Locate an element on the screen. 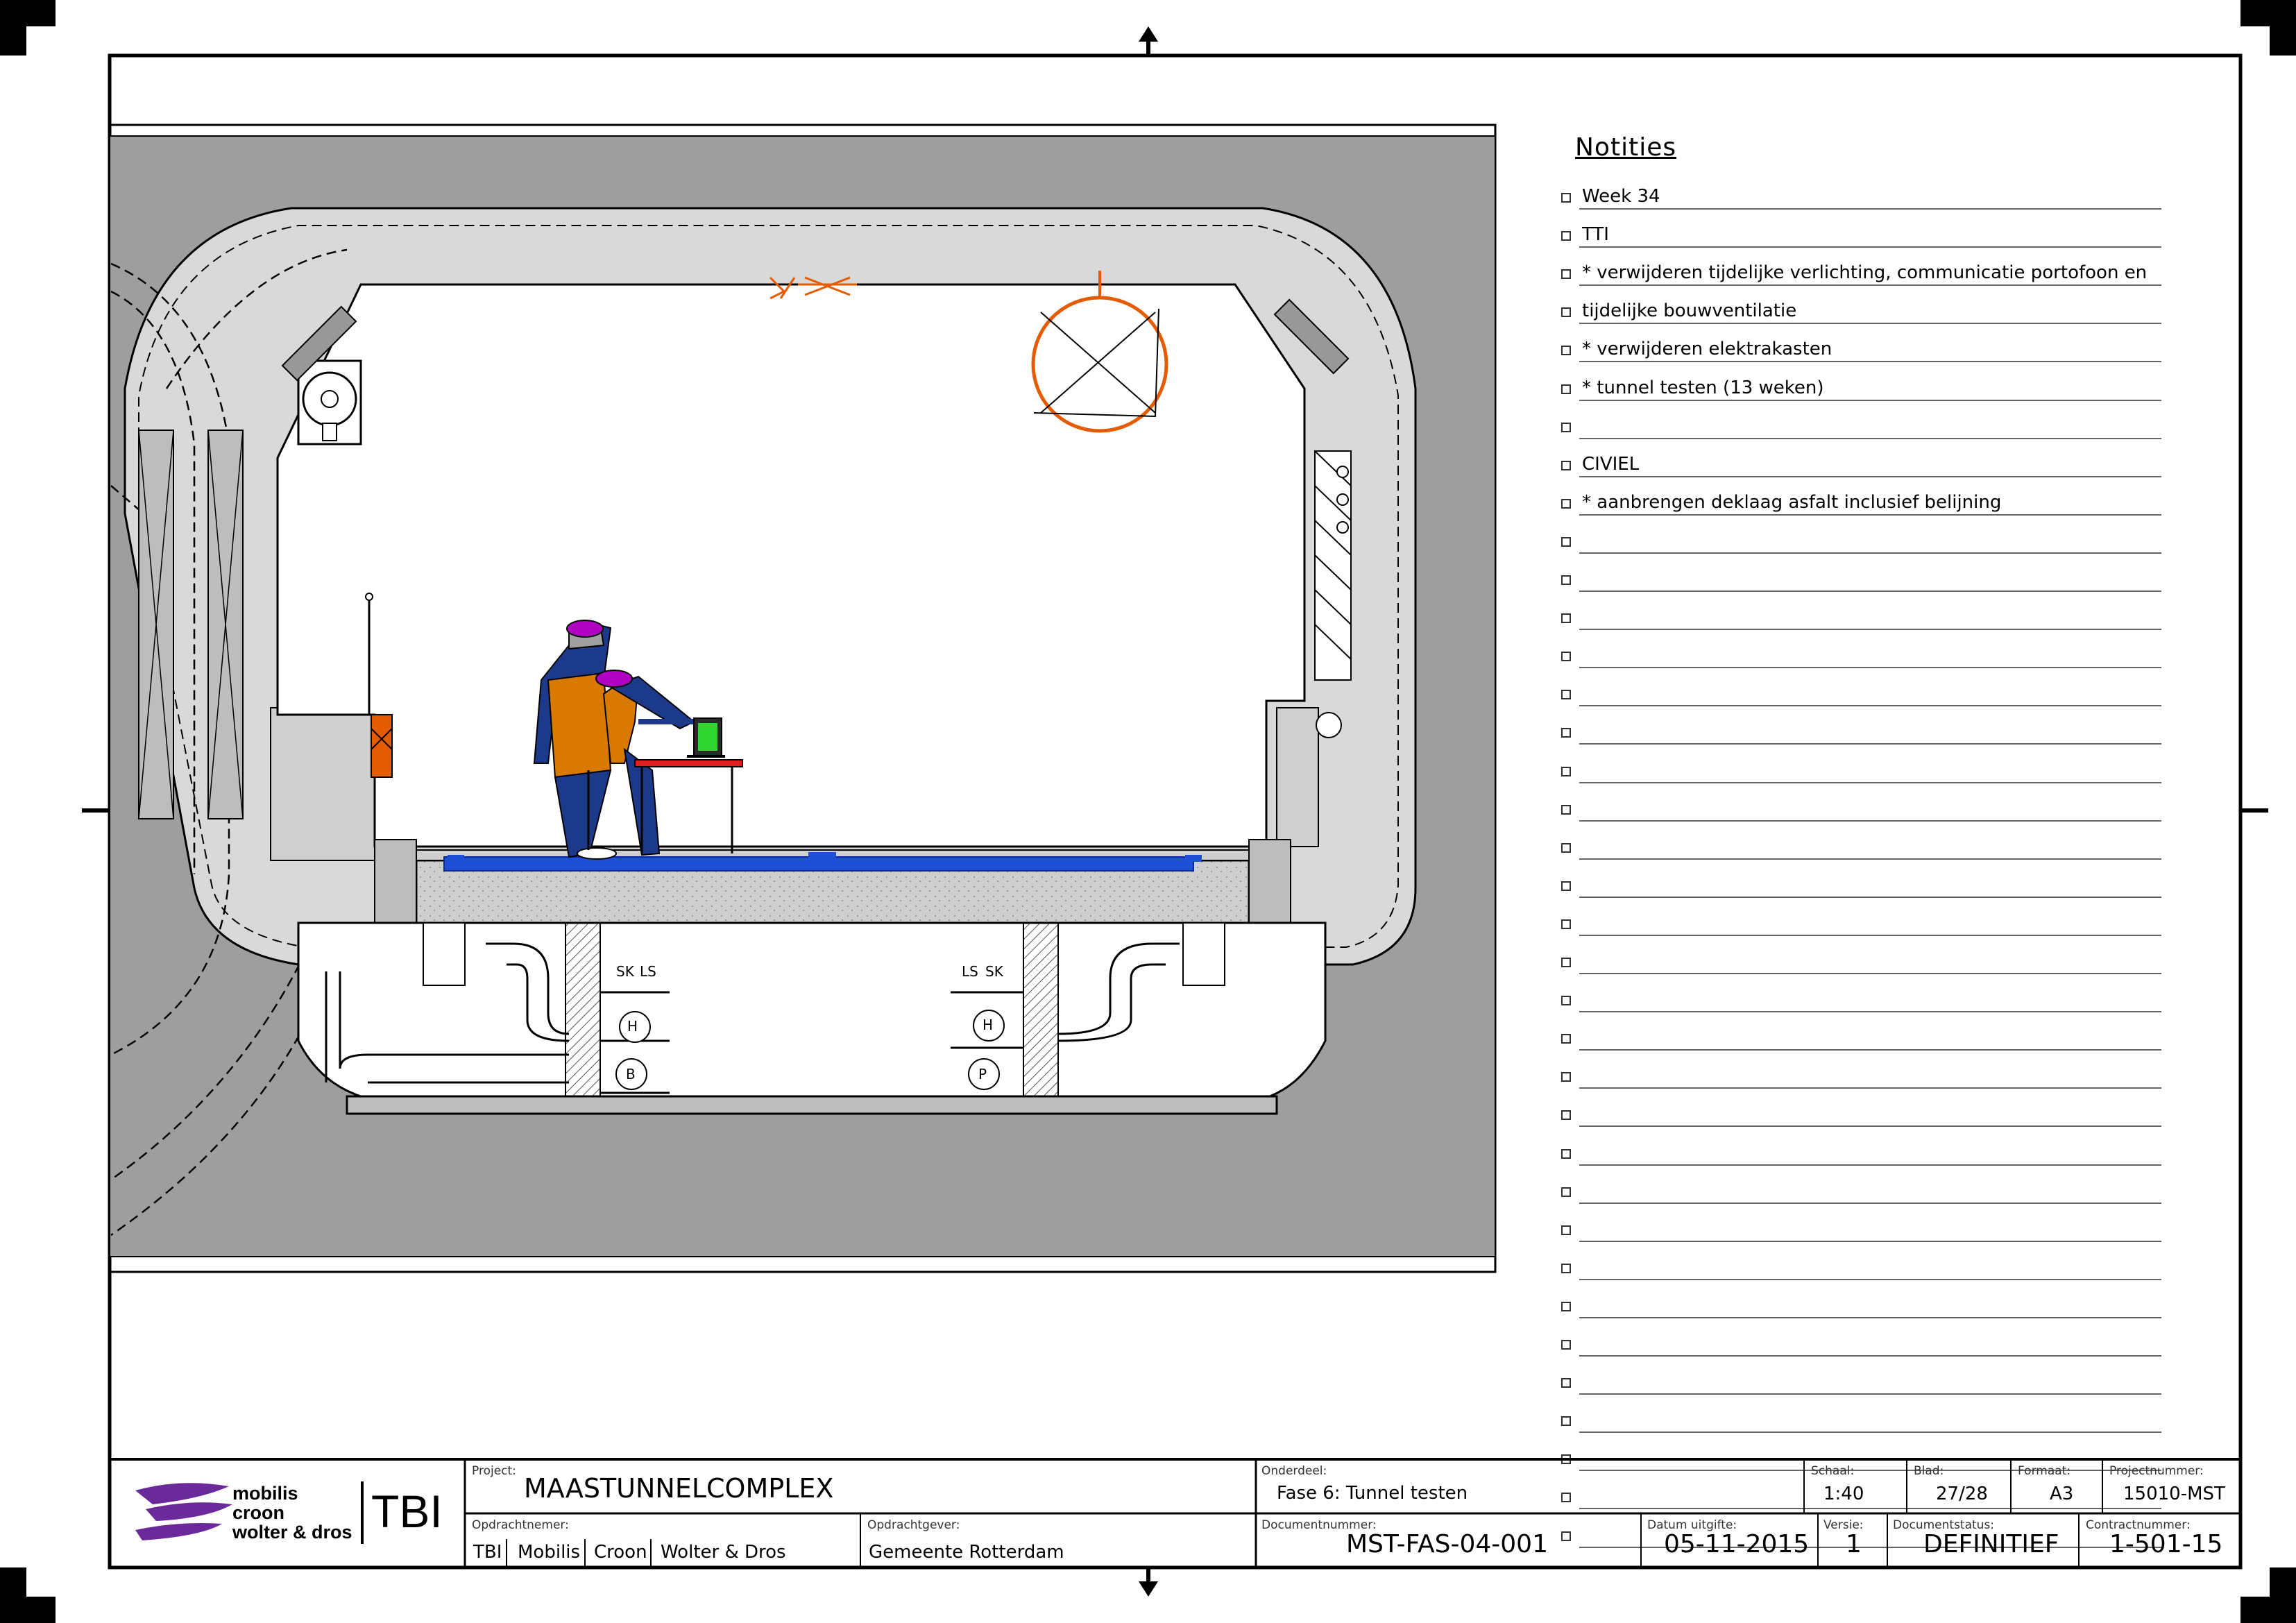 Image resolution: width=2296 pixels, height=1623 pixels. logo-line-wolter-dros: wolter & dros is located at coordinates (292, 1533).